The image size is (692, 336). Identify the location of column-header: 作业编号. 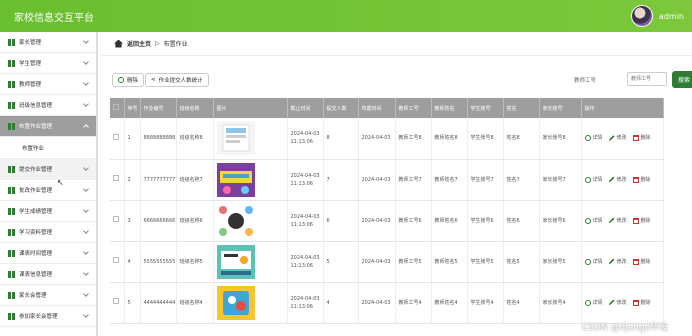
(158, 108).